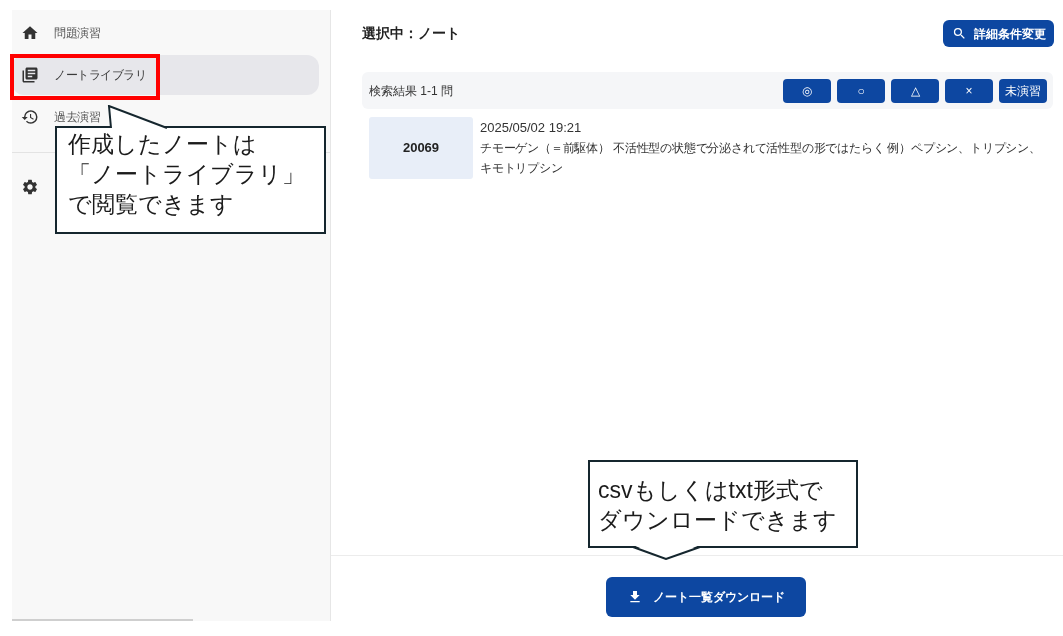 The height and width of the screenshot is (636, 1063). I want to click on filter-button: ◎, so click(807, 90).